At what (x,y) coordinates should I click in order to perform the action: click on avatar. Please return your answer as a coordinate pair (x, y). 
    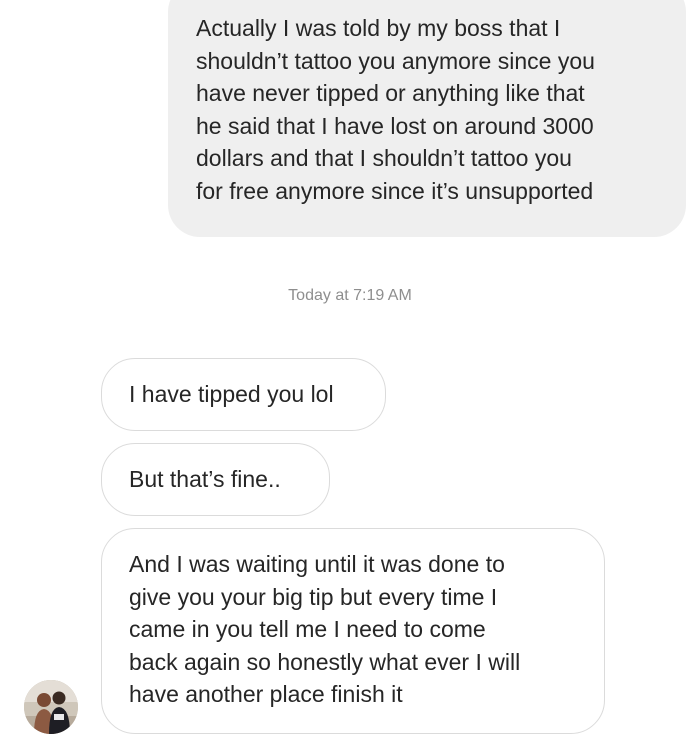
    Looking at the image, I should click on (51, 707).